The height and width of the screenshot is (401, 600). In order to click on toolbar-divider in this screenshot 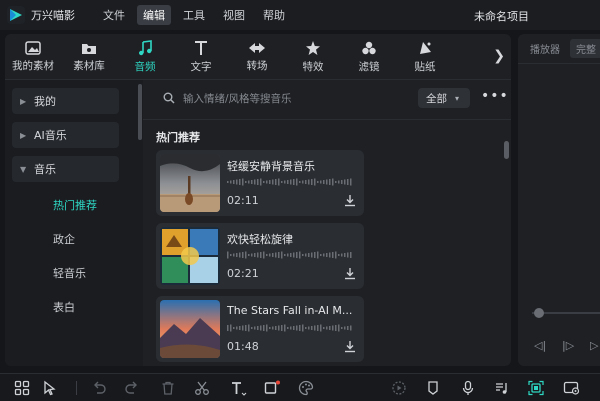, I will do `click(76, 388)`.